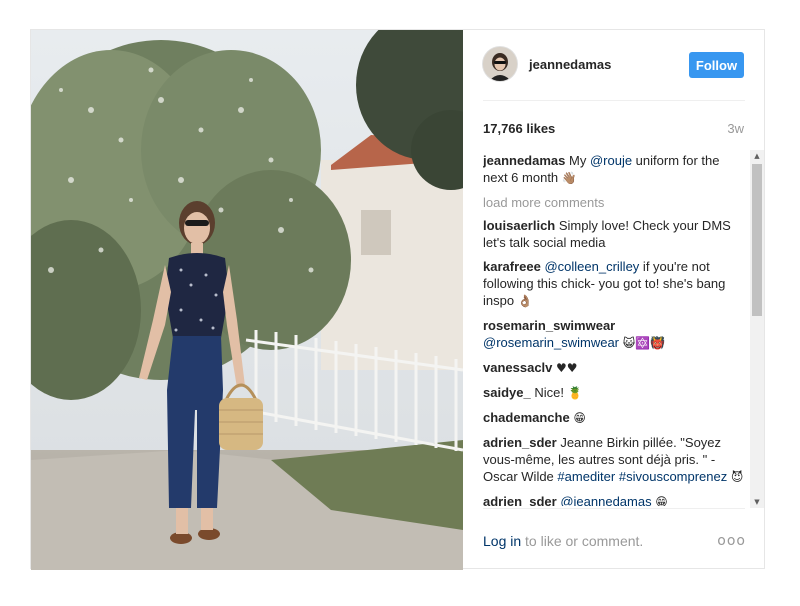 The width and height of the screenshot is (800, 606). I want to click on comment-emoji: 😈, so click(737, 477).